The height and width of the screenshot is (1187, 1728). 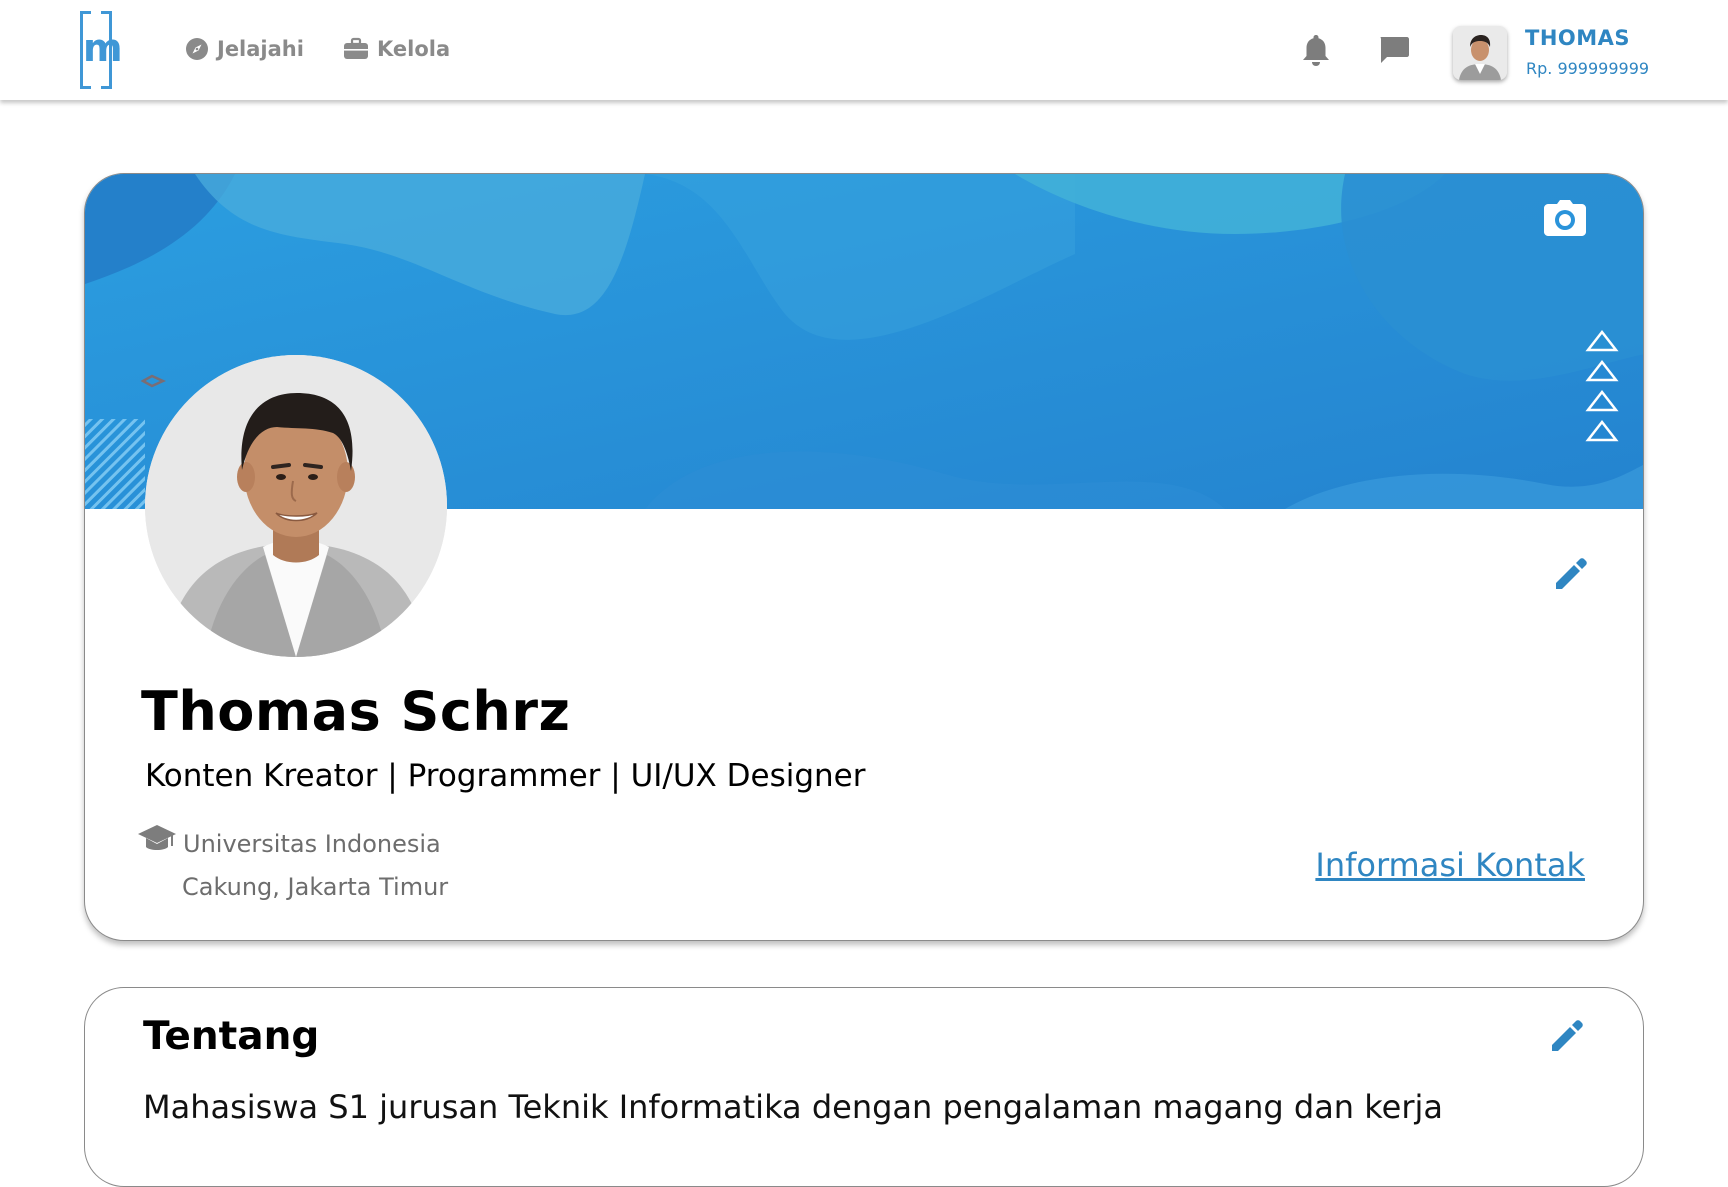 I want to click on user-balance: Rp. 999999999, so click(x=1588, y=68).